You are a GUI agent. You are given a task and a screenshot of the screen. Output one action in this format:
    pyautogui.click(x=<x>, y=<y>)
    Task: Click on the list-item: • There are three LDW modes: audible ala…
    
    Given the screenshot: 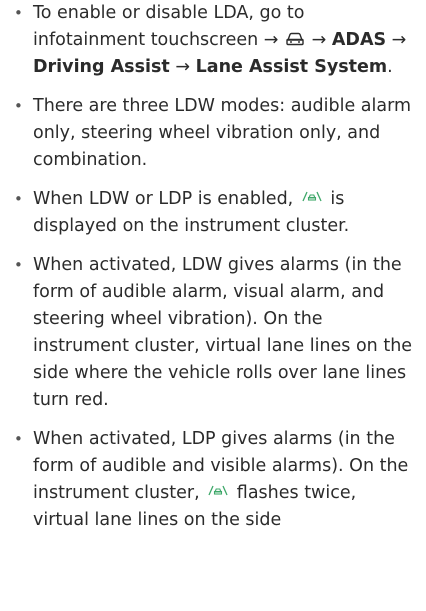 What is the action you would take?
    pyautogui.click(x=213, y=133)
    